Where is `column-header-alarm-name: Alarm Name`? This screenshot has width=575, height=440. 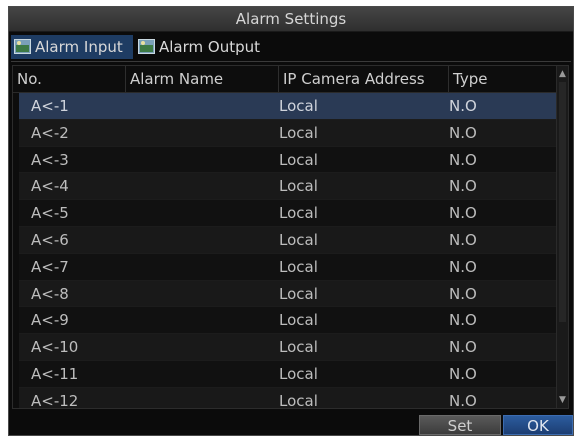 column-header-alarm-name: Alarm Name is located at coordinates (202, 79).